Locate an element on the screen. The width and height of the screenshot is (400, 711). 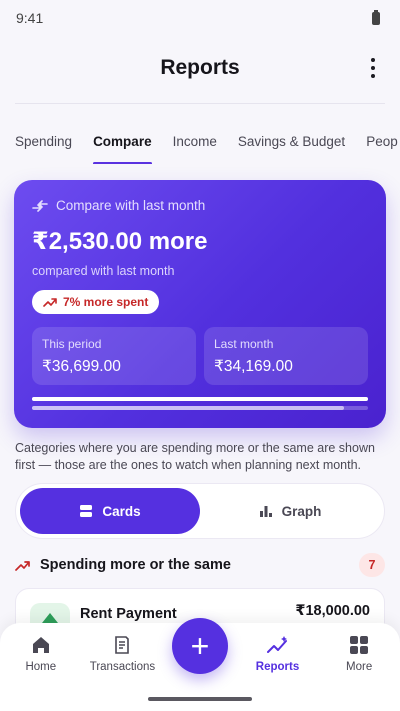
nav-more-label: More is located at coordinates (359, 667).